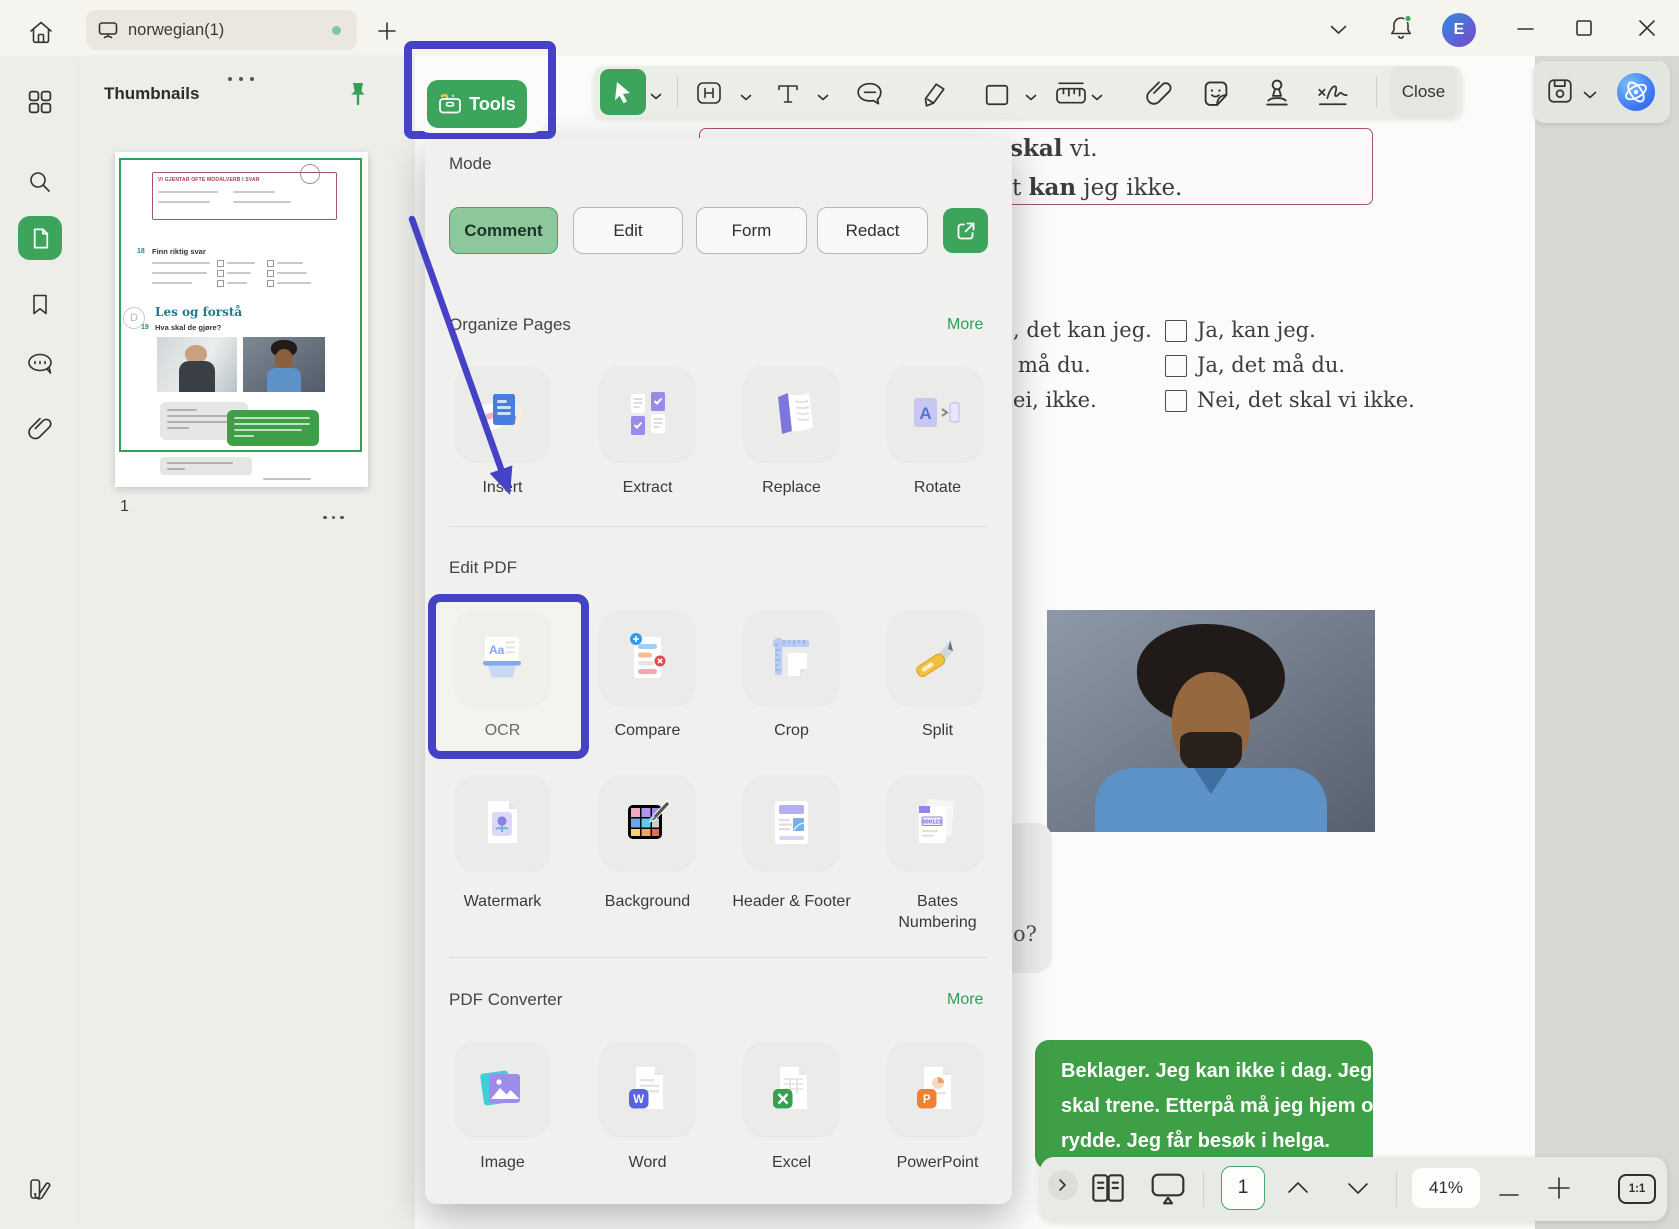 This screenshot has width=1679, height=1229. I want to click on stamp-tool, so click(1277, 95).